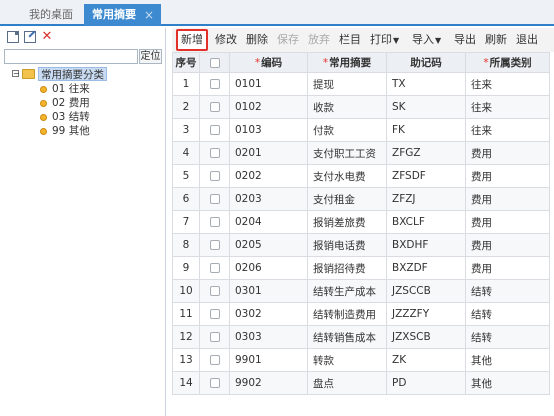 This screenshot has width=554, height=416. Describe the element at coordinates (426, 199) in the screenshot. I see `cell-mnemonic: ZFZJ` at that location.